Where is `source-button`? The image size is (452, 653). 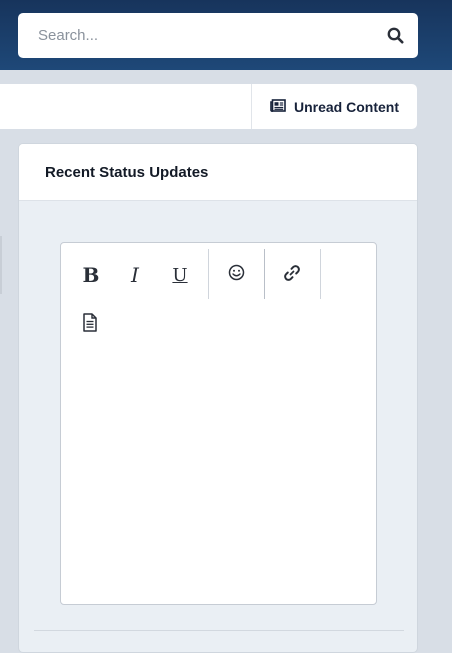
source-button is located at coordinates (90, 325).